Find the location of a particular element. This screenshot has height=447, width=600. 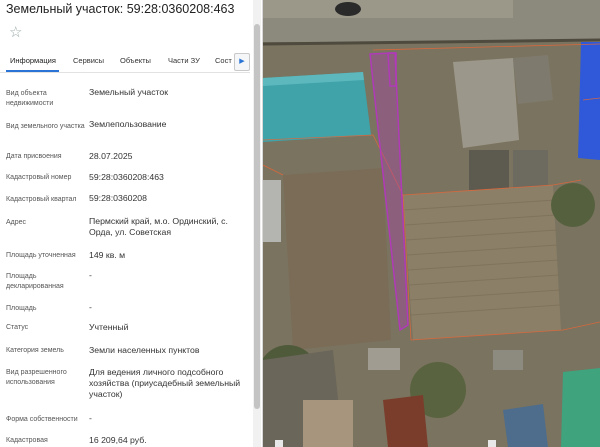

value-ownership-form: - is located at coordinates (90, 418).